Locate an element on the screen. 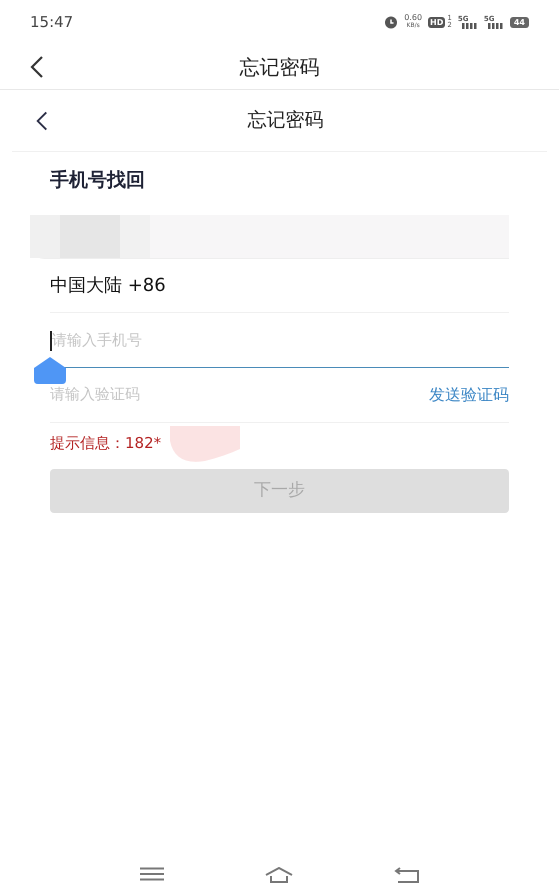  hint-text: 提示信息：182* is located at coordinates (106, 443).